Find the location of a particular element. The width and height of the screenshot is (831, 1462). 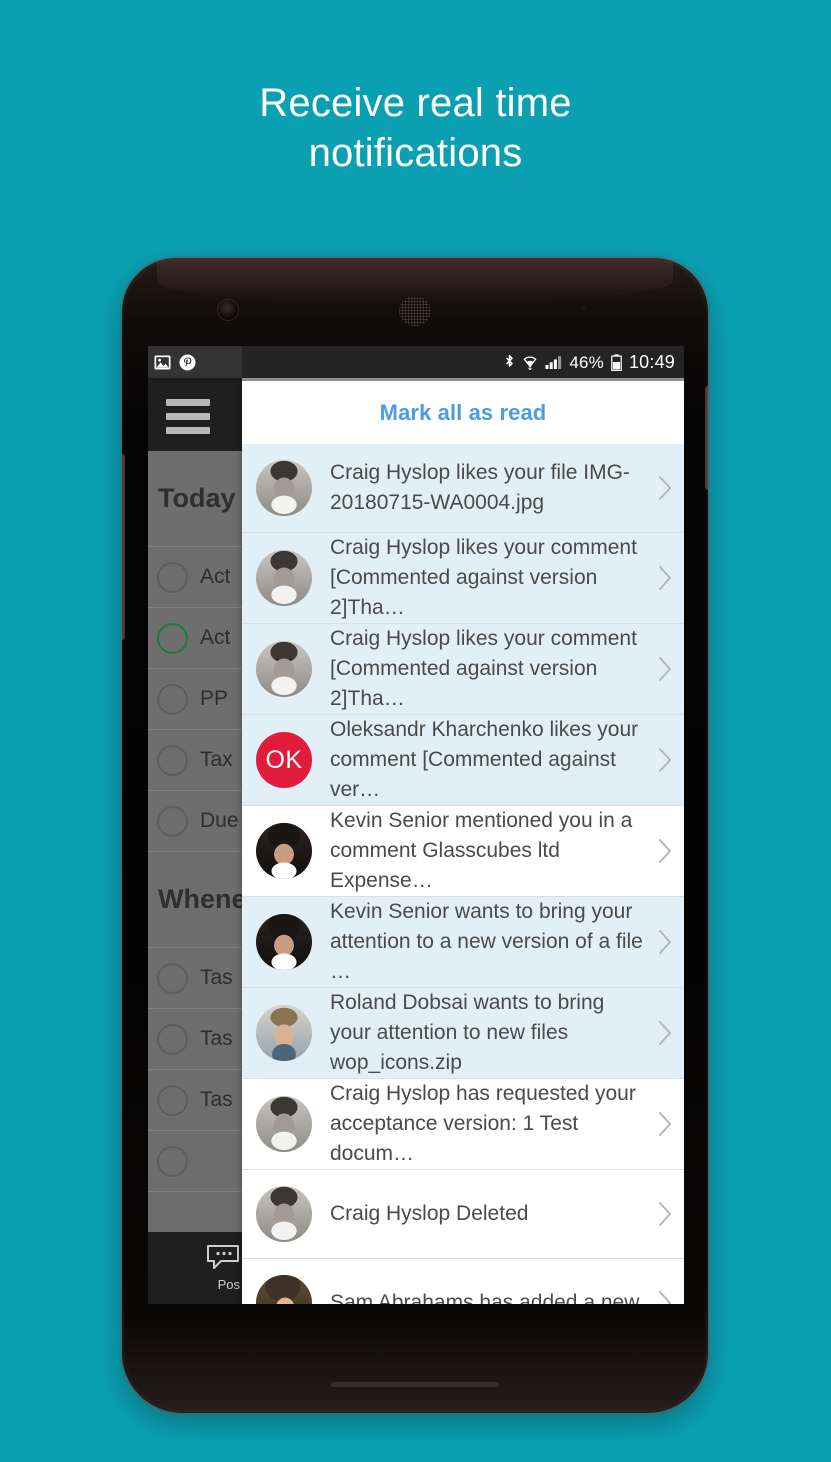

bottom-speaker-grille is located at coordinates (415, 1384).